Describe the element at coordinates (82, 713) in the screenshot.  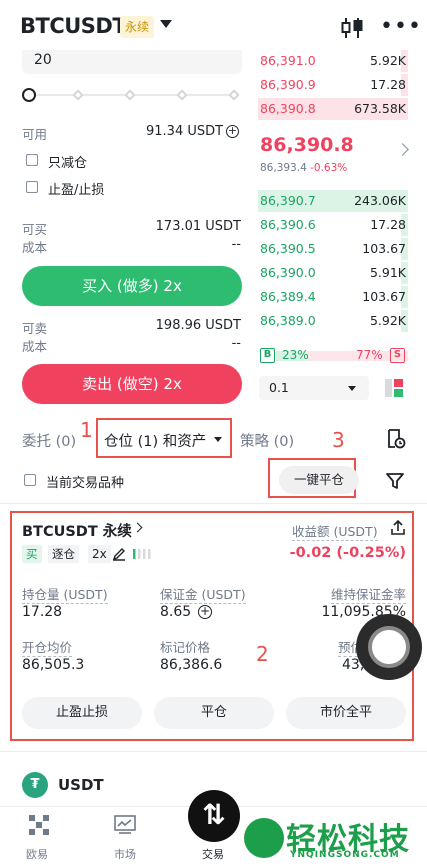
I see `tp-sl-button: 止盈止损` at that location.